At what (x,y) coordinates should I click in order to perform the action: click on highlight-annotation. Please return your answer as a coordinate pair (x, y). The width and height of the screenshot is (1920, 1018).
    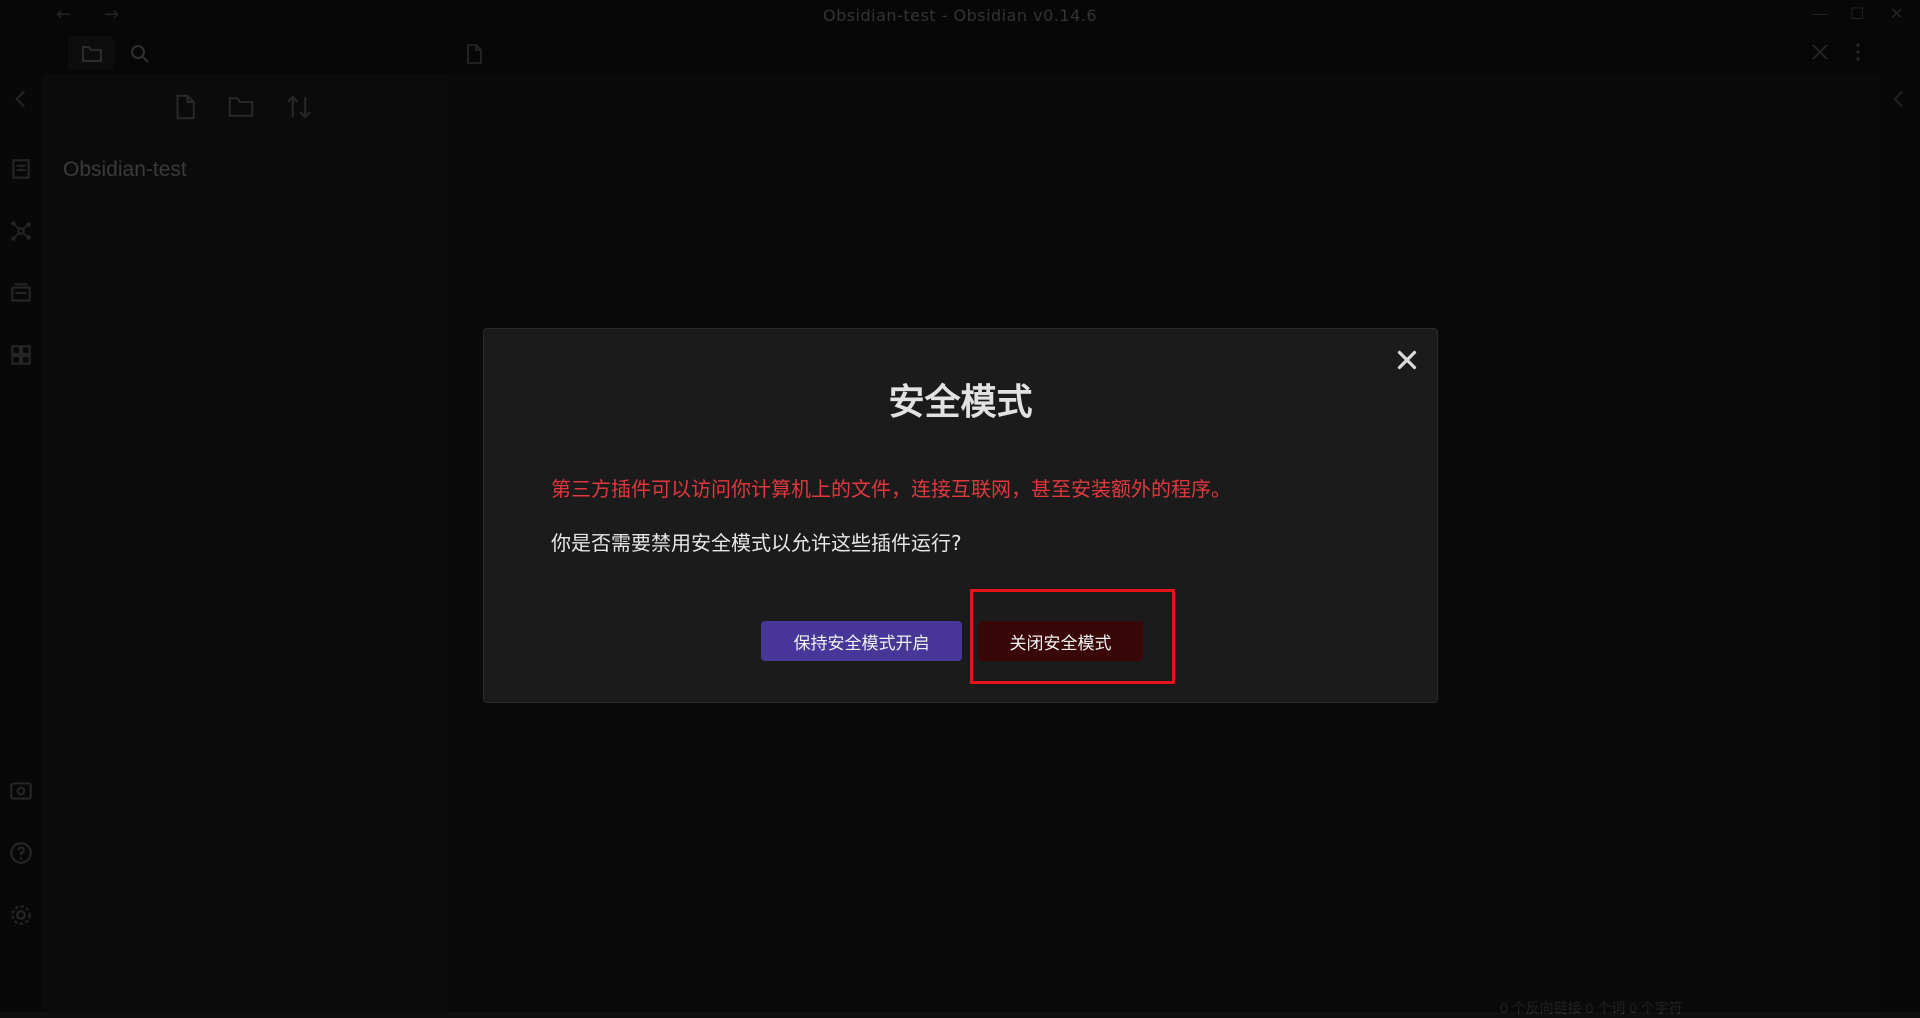
    Looking at the image, I should click on (1072, 636).